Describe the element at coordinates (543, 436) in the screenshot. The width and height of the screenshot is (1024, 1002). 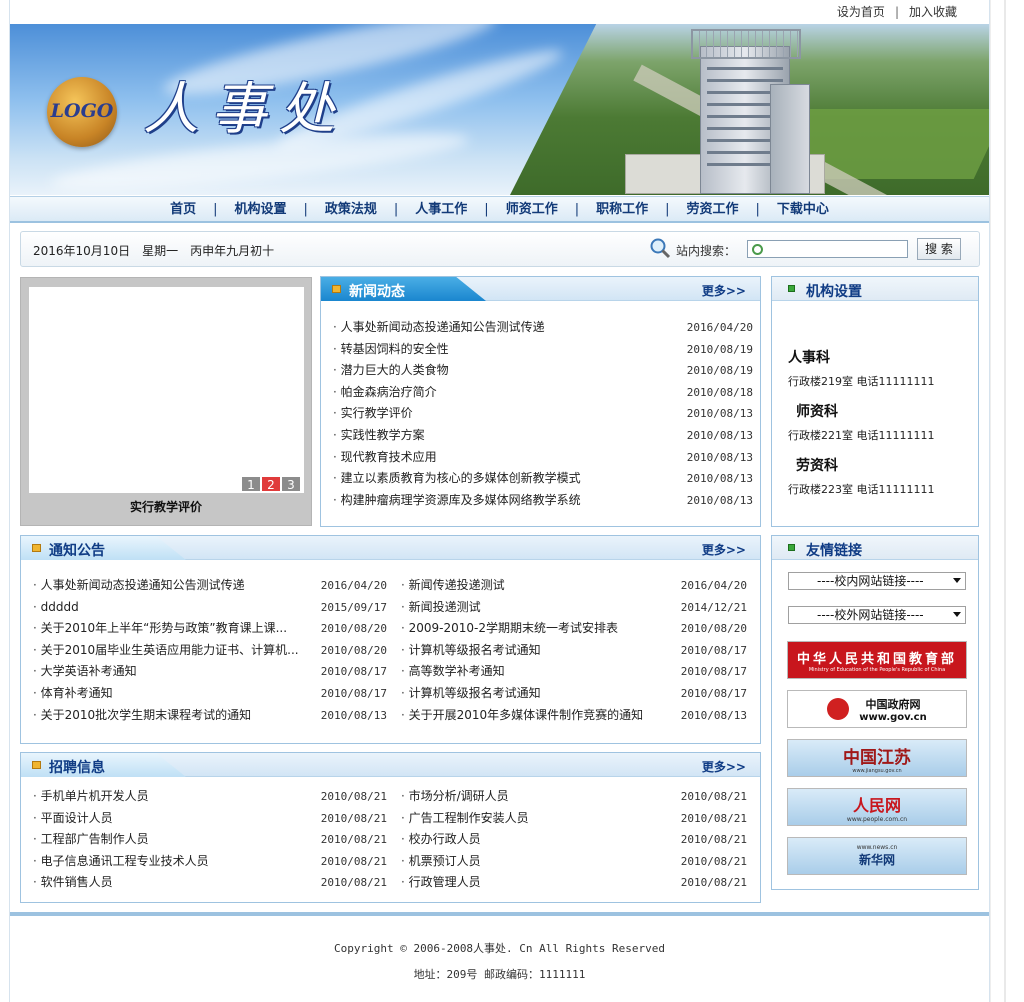
I see `news-item: 实践性教学方案 2010/08/13` at that location.